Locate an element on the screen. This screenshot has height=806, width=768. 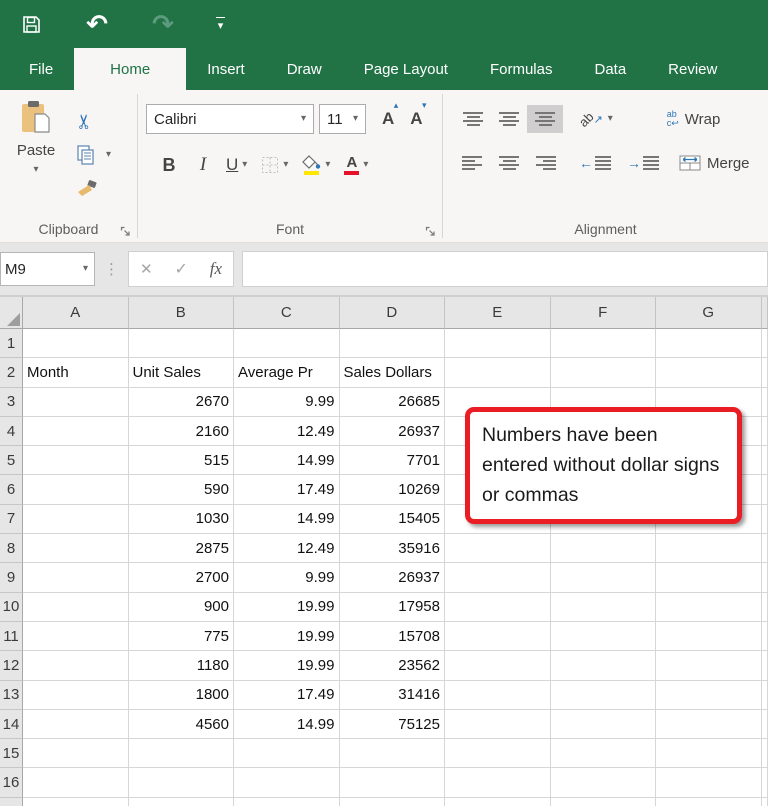
row-header-12: 12 is located at coordinates (11, 666).